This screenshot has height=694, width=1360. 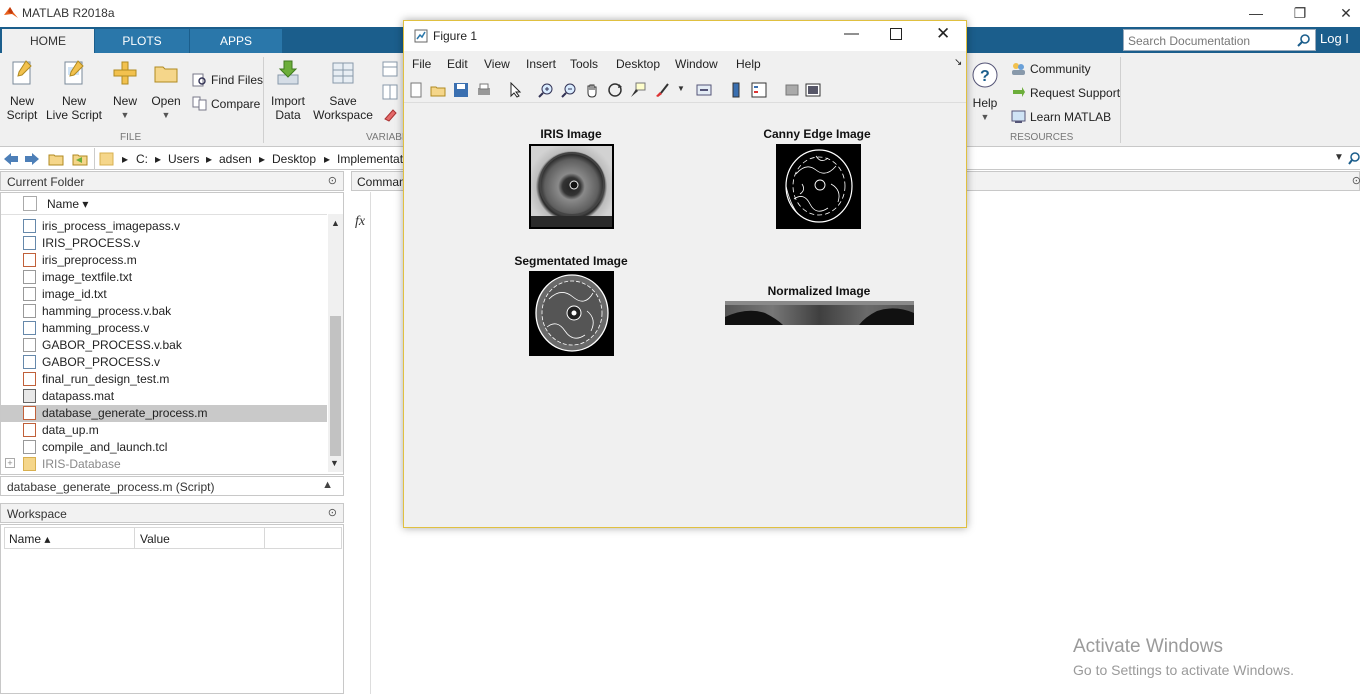 What do you see at coordinates (164, 464) in the screenshot?
I see `list-item: + IRIS-Database` at bounding box center [164, 464].